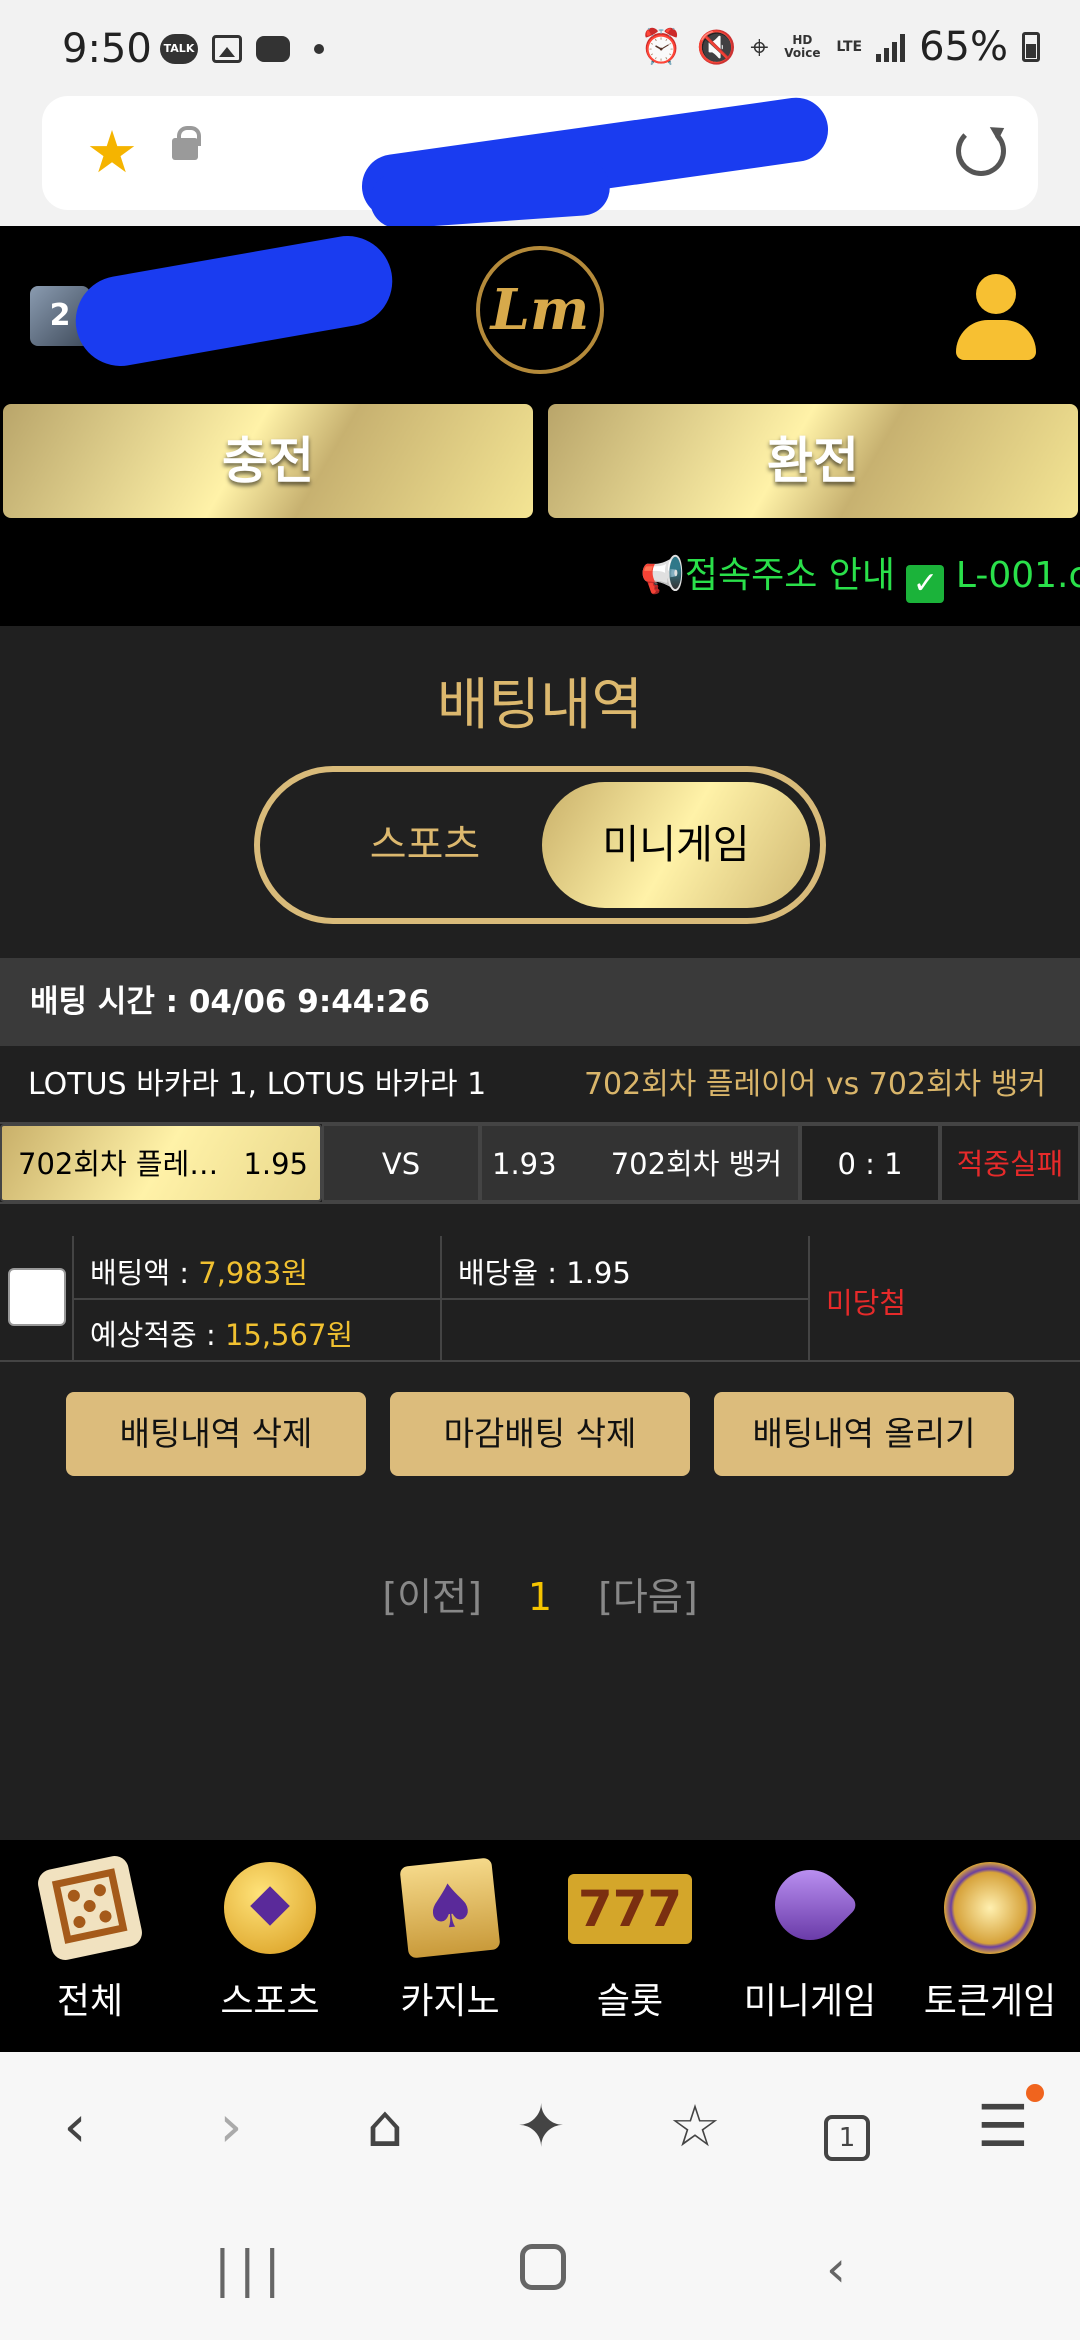 This screenshot has width=1080, height=2340. I want to click on select-checkbox, so click(37, 1297).